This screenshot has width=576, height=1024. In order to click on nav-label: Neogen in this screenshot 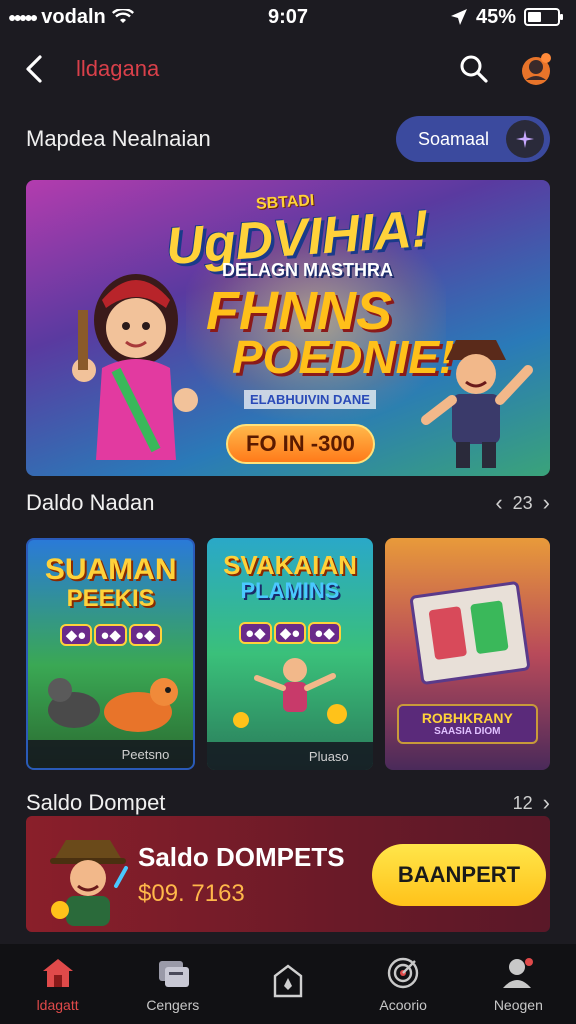, I will do `click(518, 1005)`.